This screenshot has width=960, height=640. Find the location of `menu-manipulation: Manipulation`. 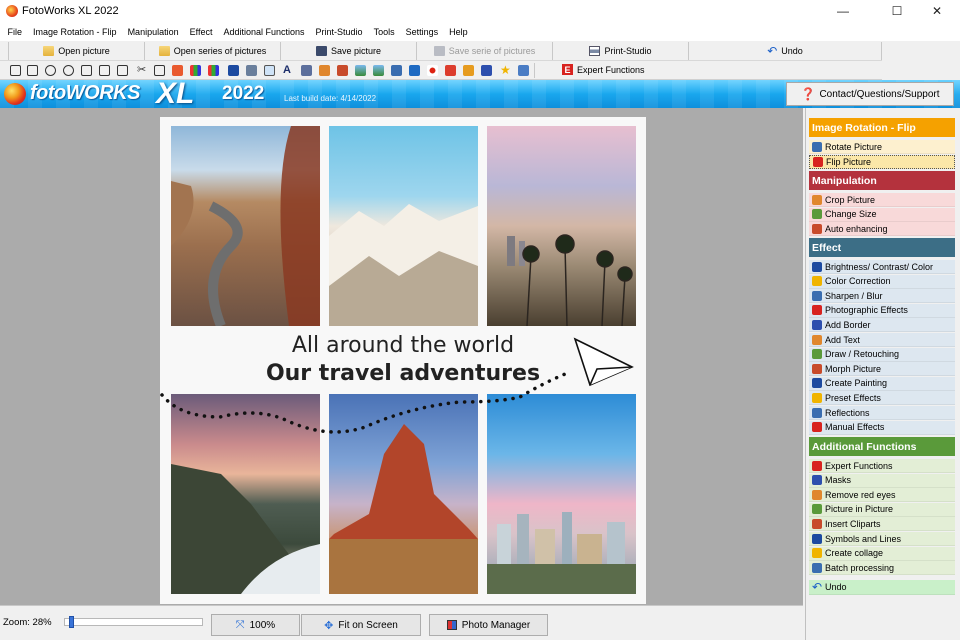

menu-manipulation: Manipulation is located at coordinates (153, 32).